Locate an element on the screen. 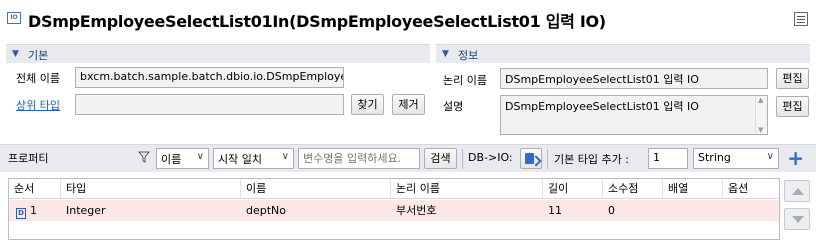 The image size is (816, 245). description-text: DSmpEmployeeSelectList01 입력 IO is located at coordinates (602, 106).